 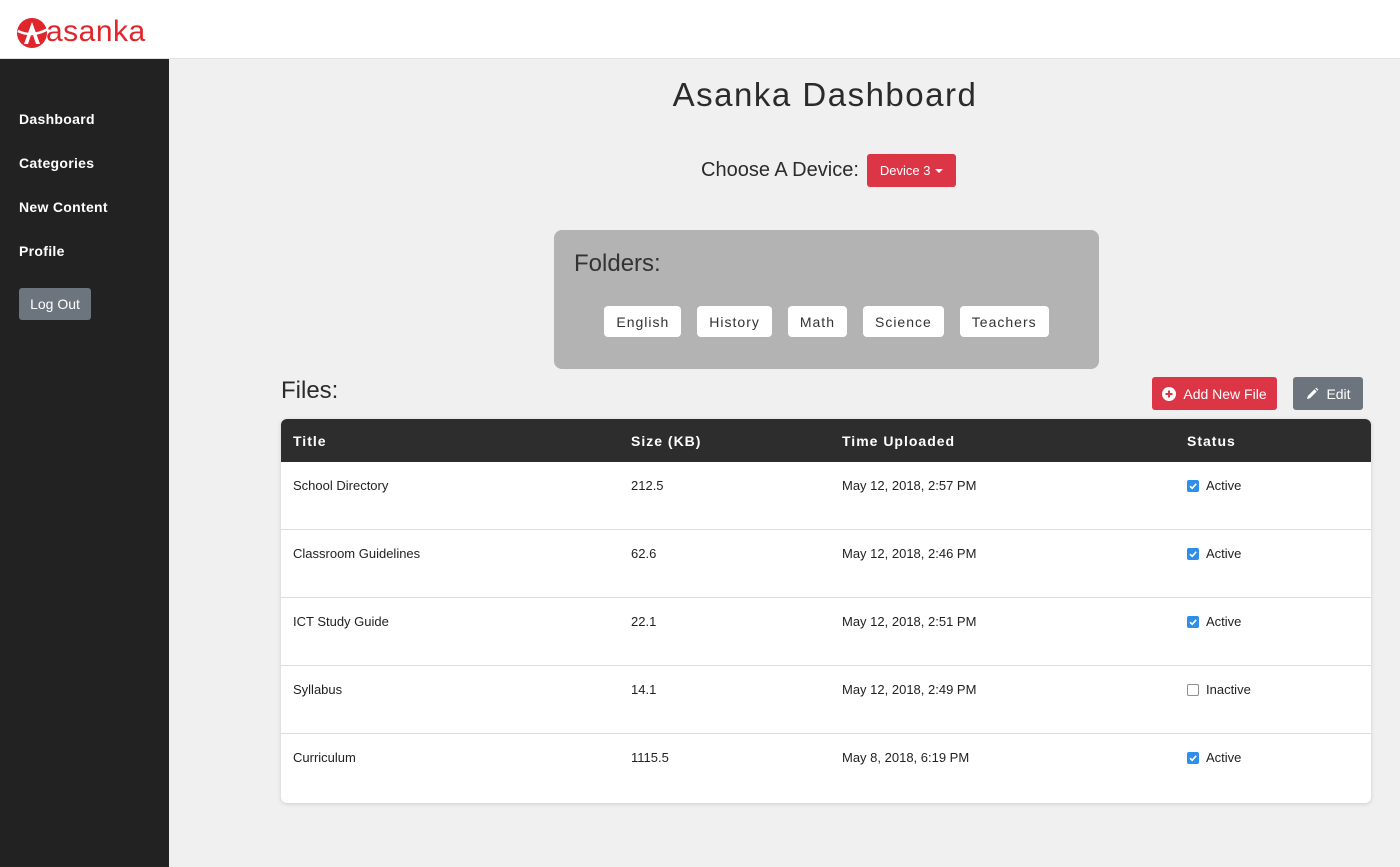 What do you see at coordinates (324, 757) in the screenshot?
I see `file-title: Curriculum` at bounding box center [324, 757].